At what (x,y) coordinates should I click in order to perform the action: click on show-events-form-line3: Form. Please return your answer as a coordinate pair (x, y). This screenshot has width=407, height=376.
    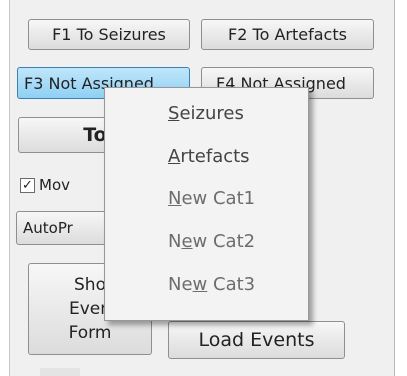
    Looking at the image, I should click on (90, 333).